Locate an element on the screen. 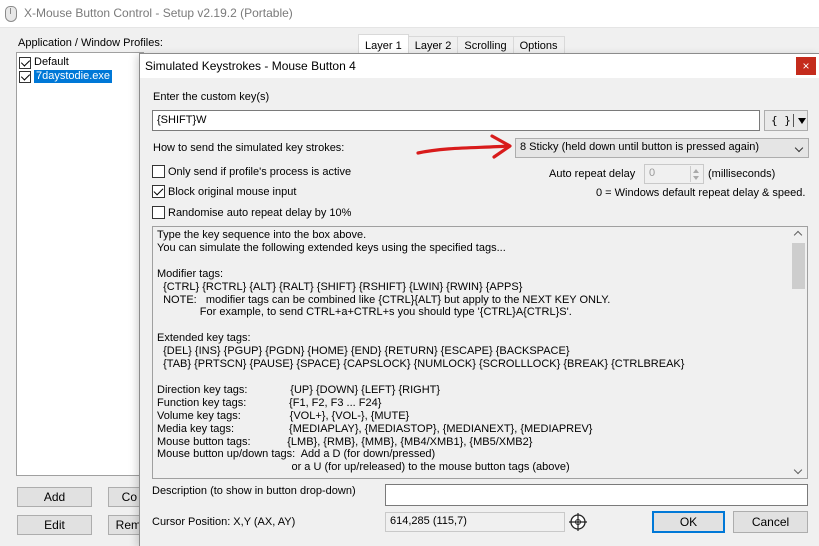 This screenshot has height=546, width=819. edit-profile-button: Edit is located at coordinates (54, 525).